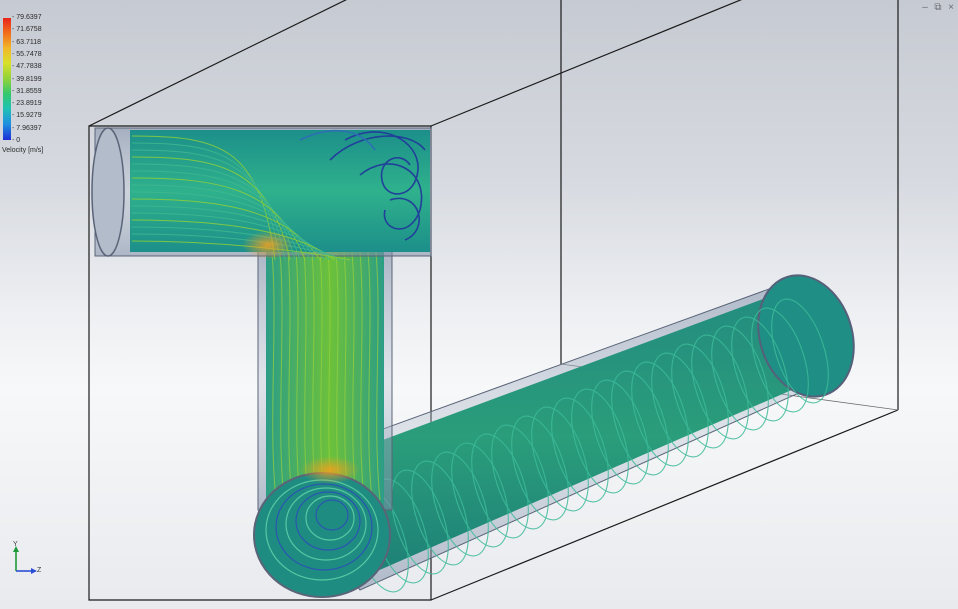  What do you see at coordinates (16, 141) in the screenshot?
I see `legend-tick-label: 0` at bounding box center [16, 141].